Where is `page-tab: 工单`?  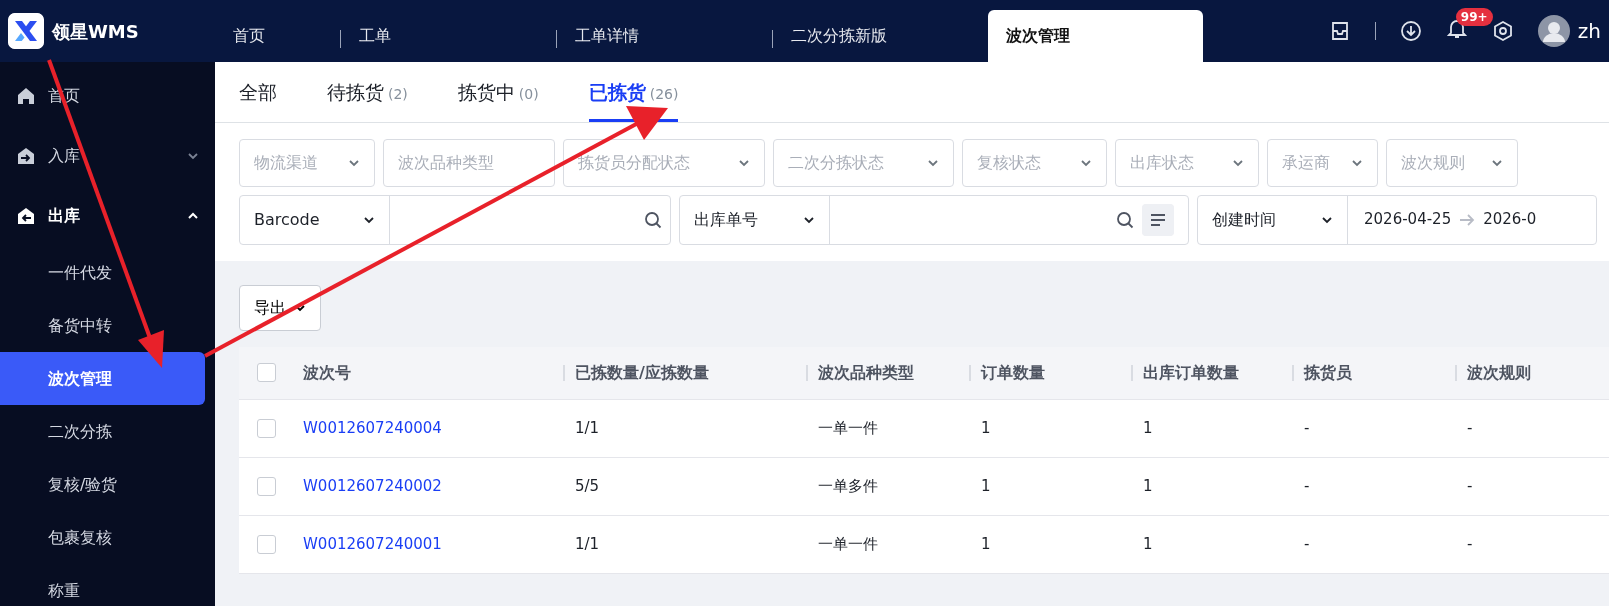
page-tab: 工单 is located at coordinates (448, 36).